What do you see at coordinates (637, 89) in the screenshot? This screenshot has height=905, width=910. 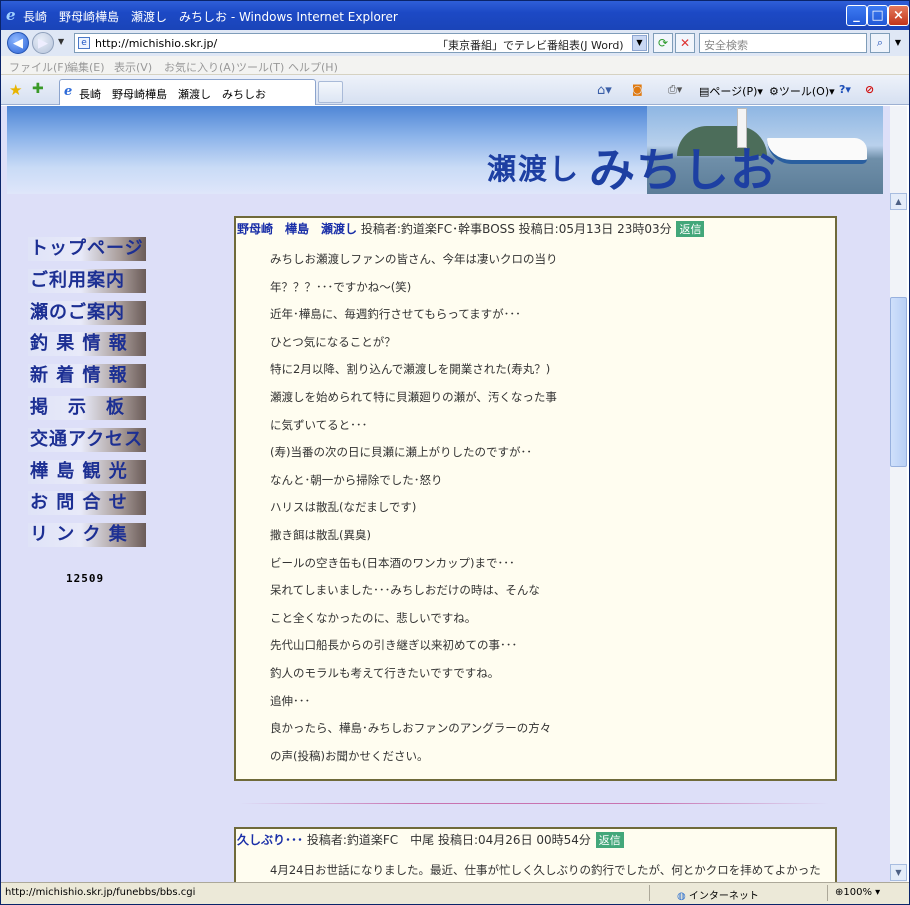 I see `feeds-icon: ◙` at bounding box center [637, 89].